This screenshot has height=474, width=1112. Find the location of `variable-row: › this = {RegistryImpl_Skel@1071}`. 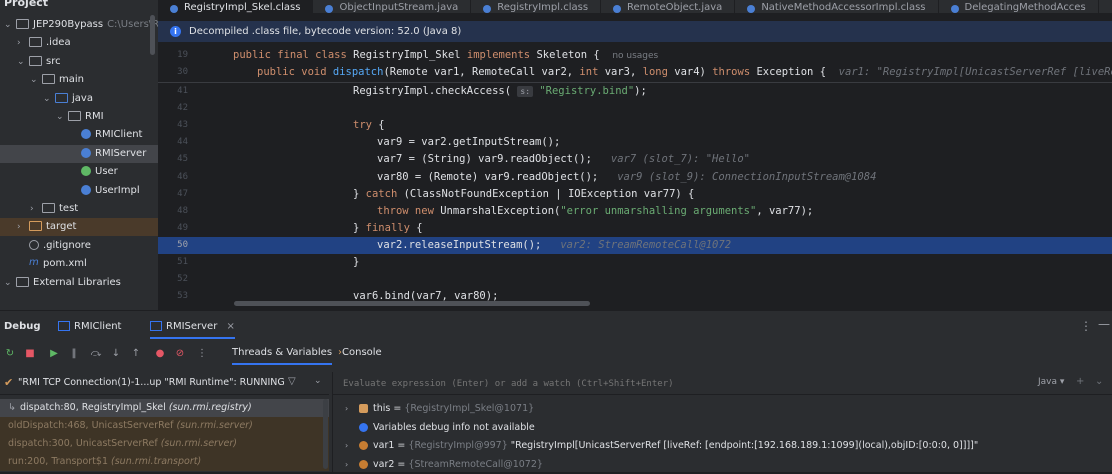

variable-row: › this = {RegistryImpl_Skel@1071} is located at coordinates (722, 409).